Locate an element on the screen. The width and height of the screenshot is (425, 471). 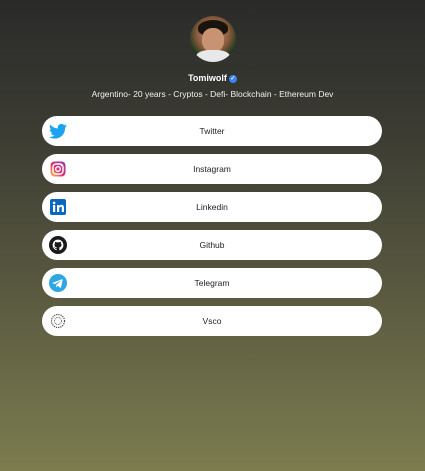
link-label: Vsco is located at coordinates (212, 321).